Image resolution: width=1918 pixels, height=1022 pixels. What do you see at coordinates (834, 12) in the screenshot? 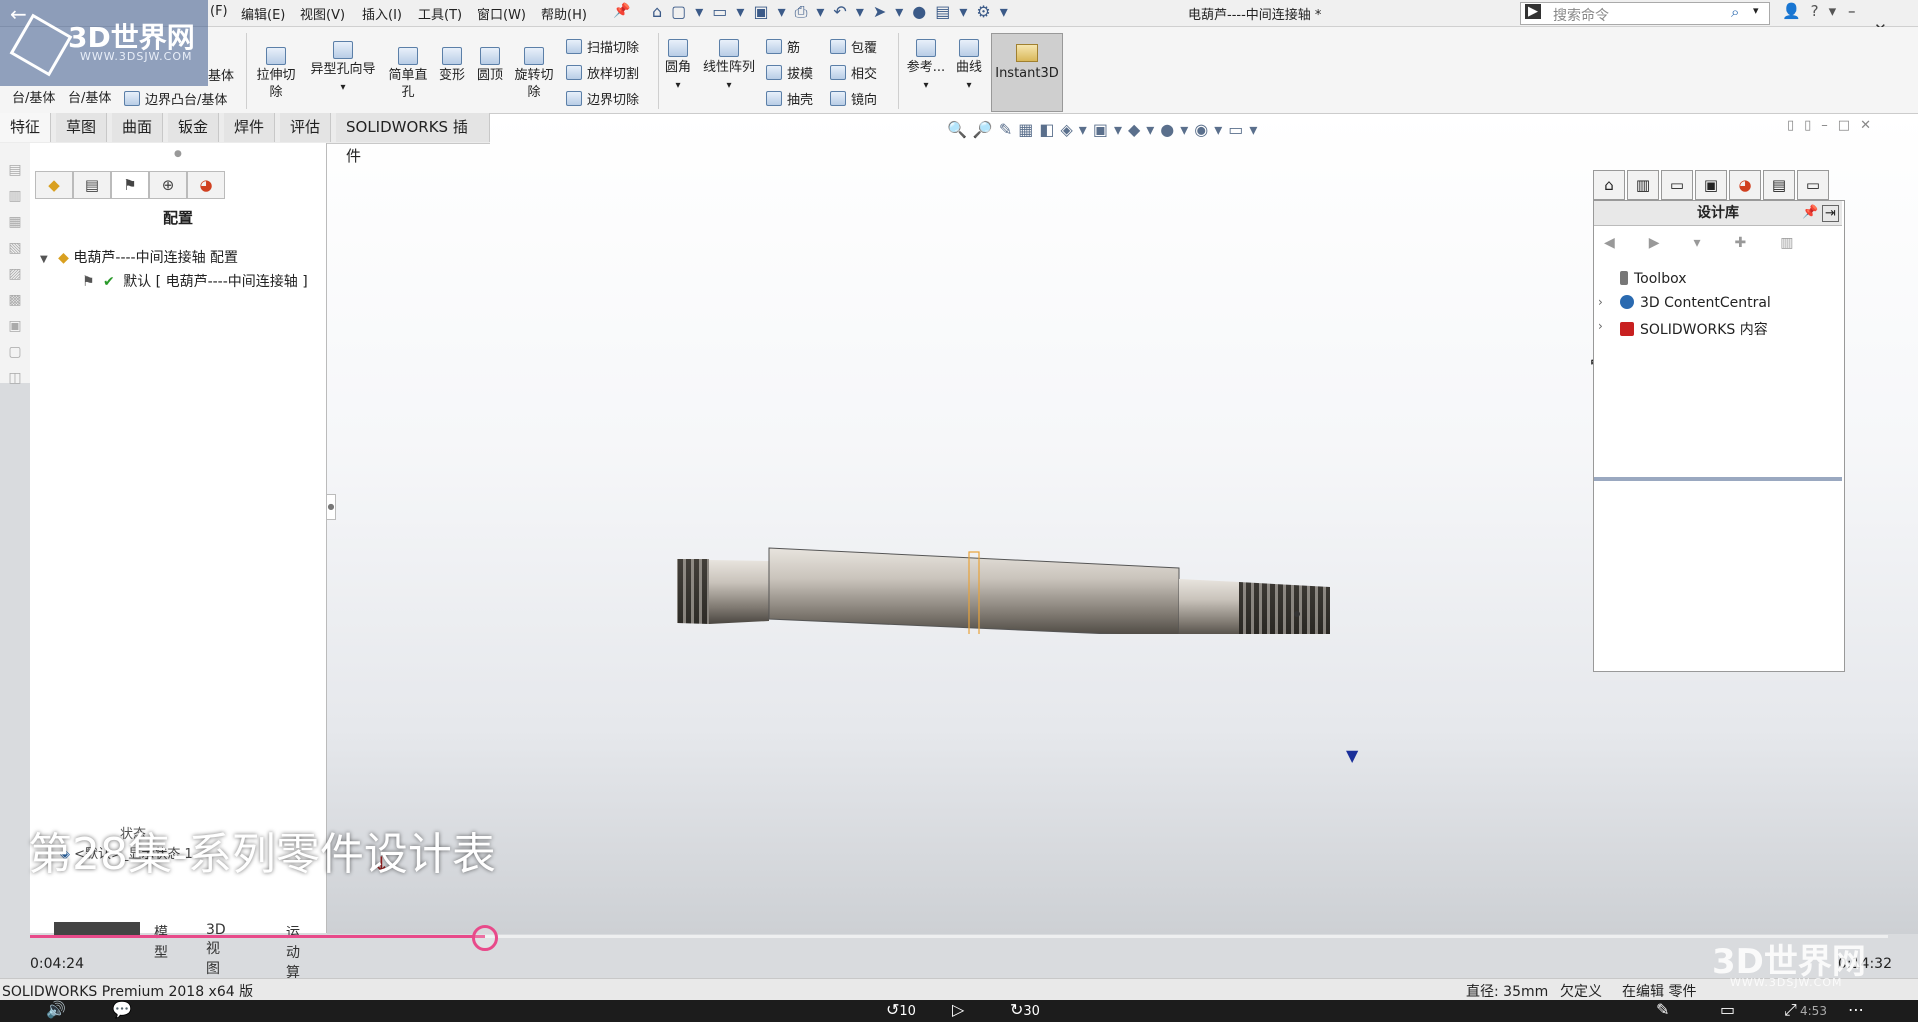
I see `quick-access-toolbar: ⌂▢▾▭▾▣▾⎙▾↶▾➤▾●▤▾⚙▾` at bounding box center [834, 12].